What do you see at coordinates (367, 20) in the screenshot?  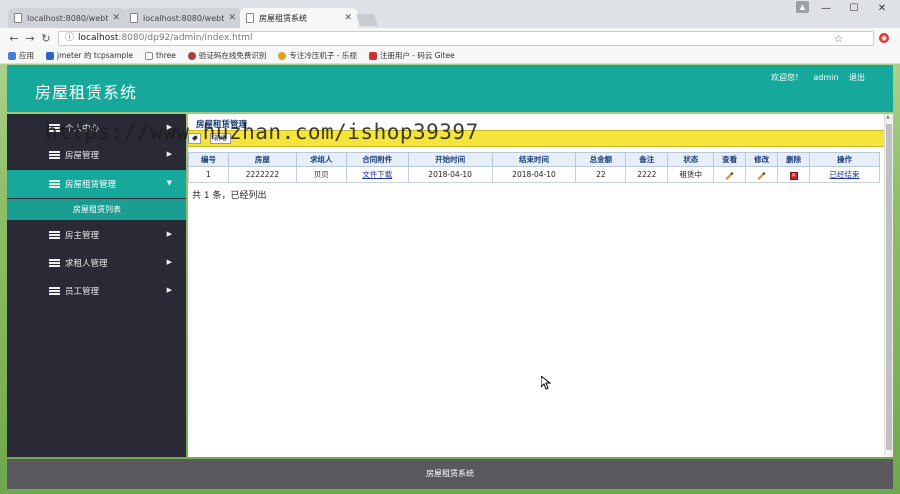 I see `new-tab-button` at bounding box center [367, 20].